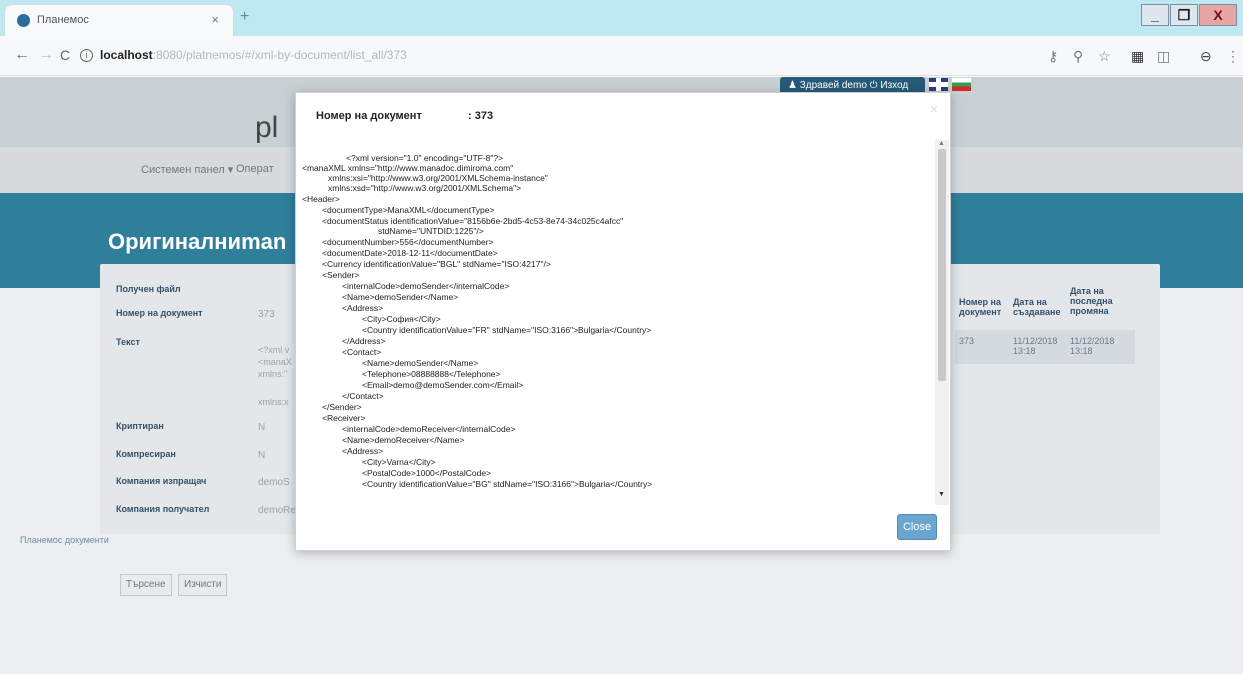 Image resolution: width=1243 pixels, height=674 pixels. I want to click on cell-doc-number: 373, so click(967, 341).